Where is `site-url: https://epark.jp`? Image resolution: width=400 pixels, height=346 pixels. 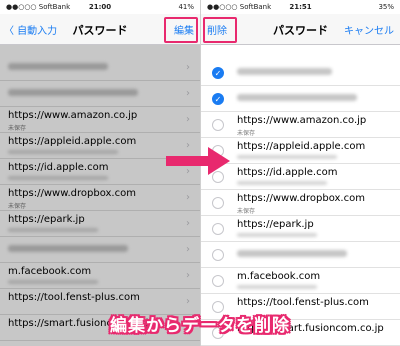
site-url: https://epark.jp is located at coordinates (275, 224).